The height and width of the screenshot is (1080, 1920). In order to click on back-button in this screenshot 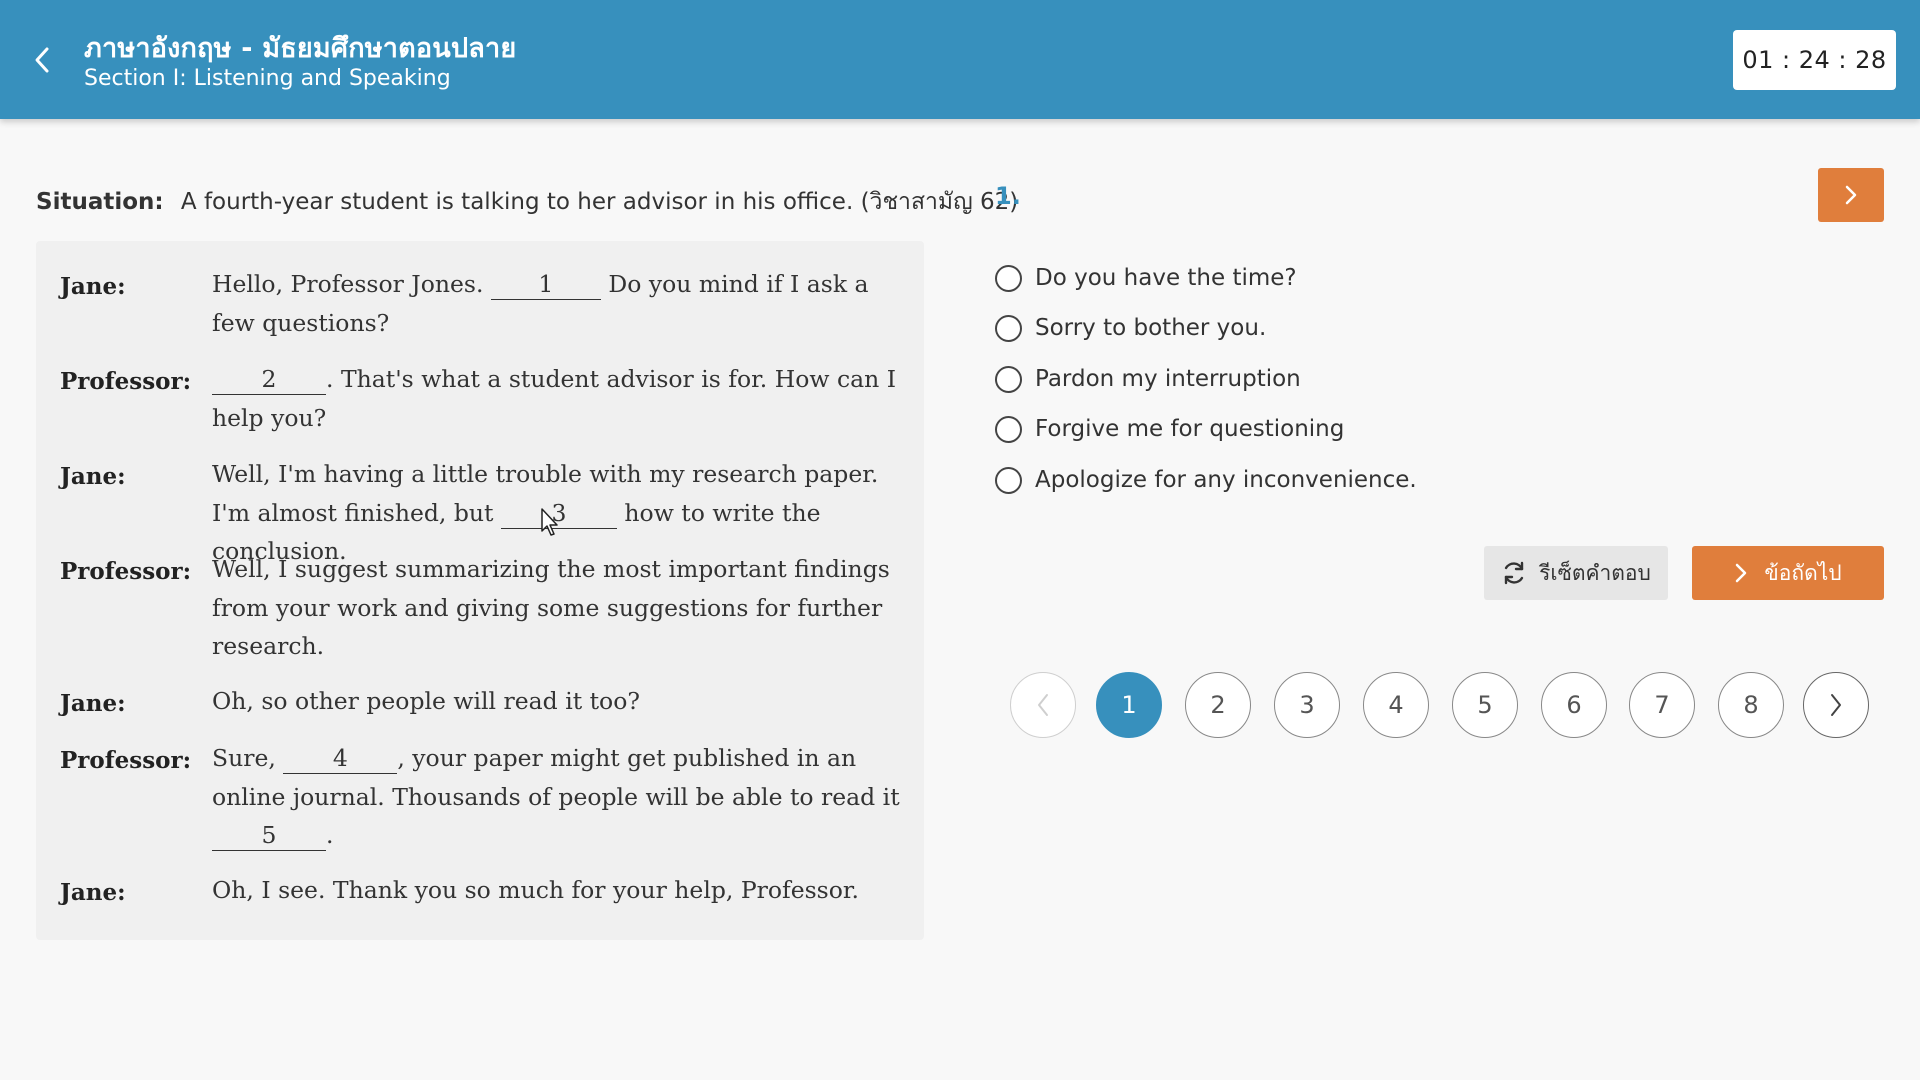, I will do `click(42, 60)`.